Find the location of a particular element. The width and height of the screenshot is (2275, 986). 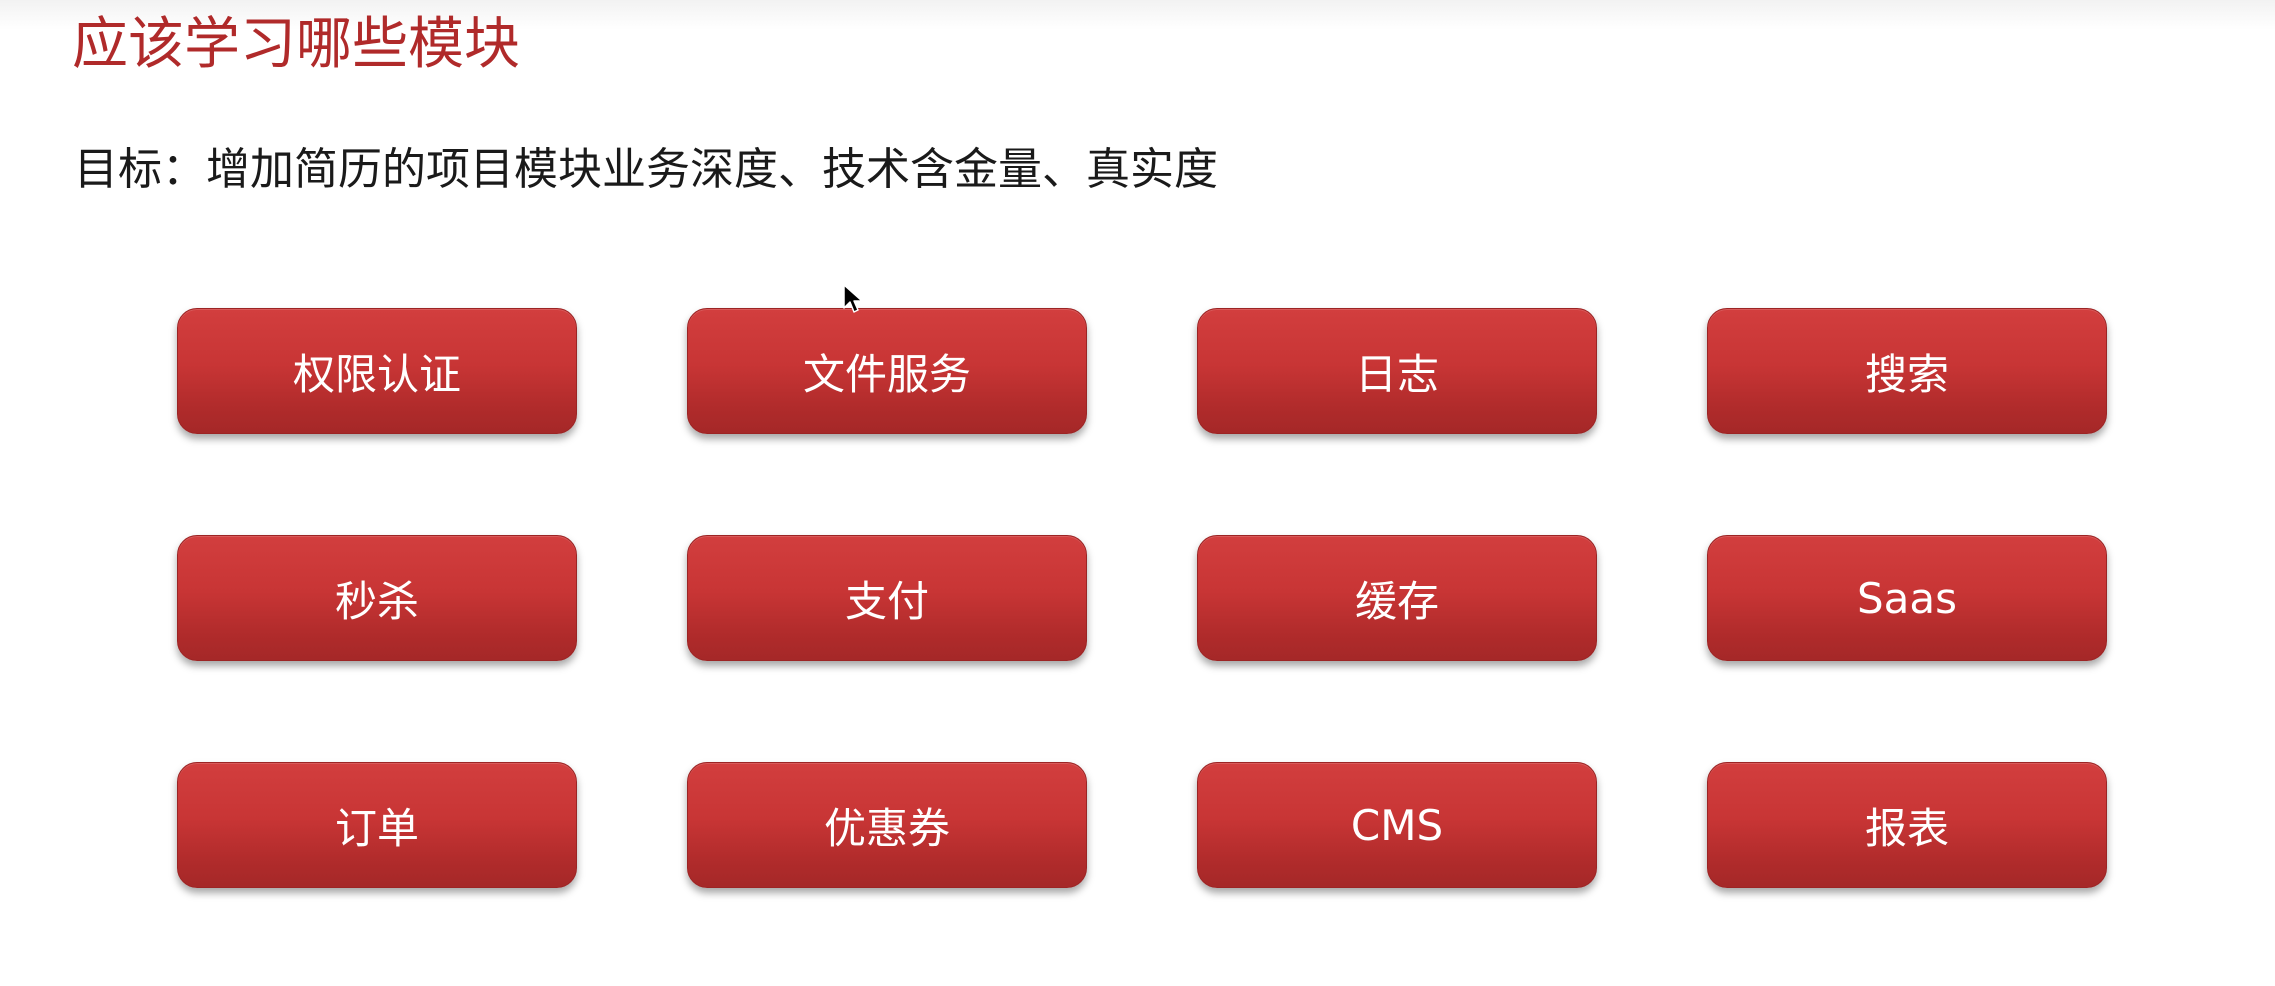

module-button-payment: 支付 is located at coordinates (887, 598).